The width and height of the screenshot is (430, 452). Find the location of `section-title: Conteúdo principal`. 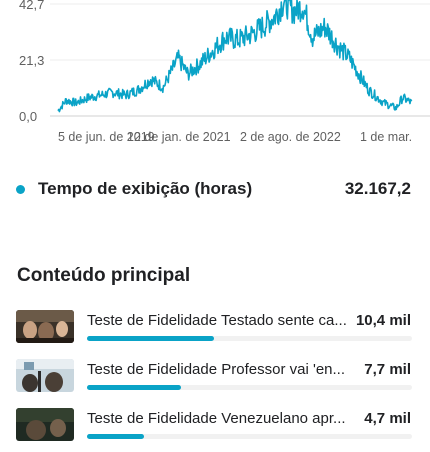

section-title: Conteúdo principal is located at coordinates (104, 275).